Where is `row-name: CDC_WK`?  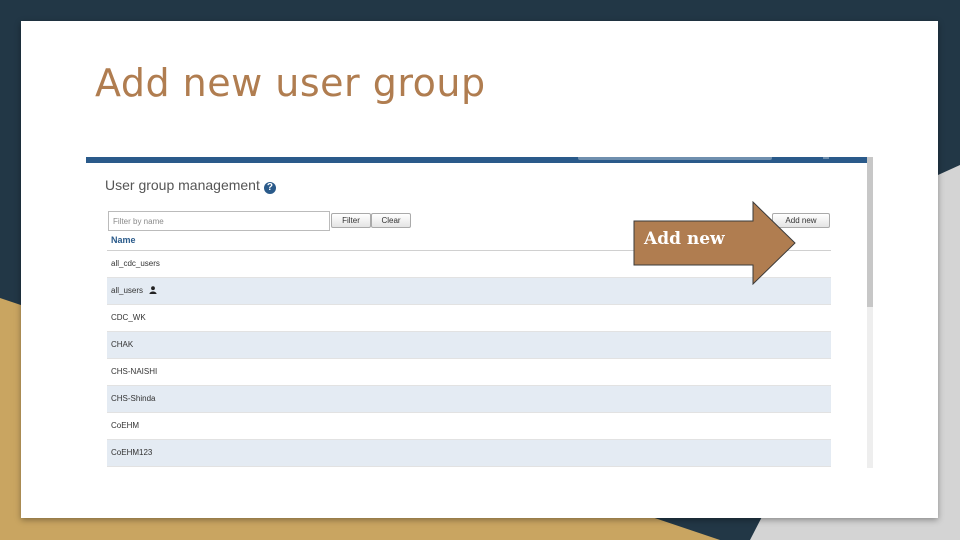
row-name: CDC_WK is located at coordinates (128, 317).